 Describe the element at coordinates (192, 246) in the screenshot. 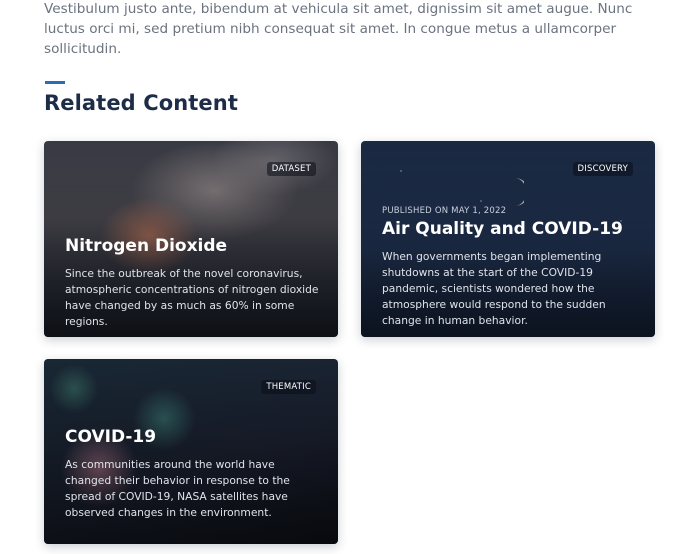

I see `card-title: Nitrogen Dioxide` at that location.